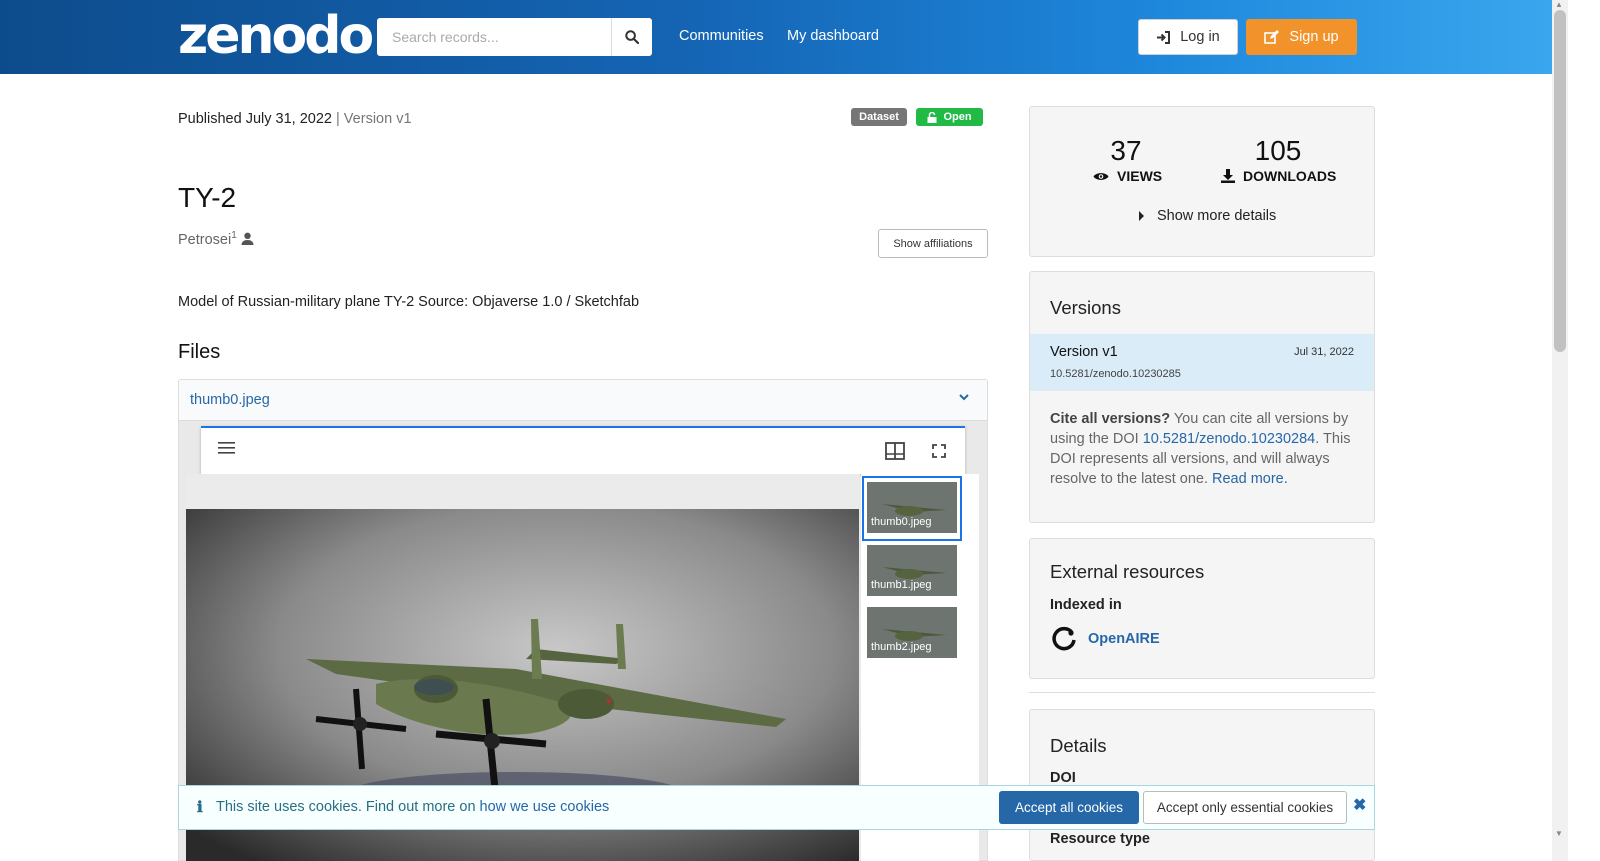 Image resolution: width=1600 pixels, height=861 pixels. I want to click on author-affiliation-number: 1, so click(234, 235).